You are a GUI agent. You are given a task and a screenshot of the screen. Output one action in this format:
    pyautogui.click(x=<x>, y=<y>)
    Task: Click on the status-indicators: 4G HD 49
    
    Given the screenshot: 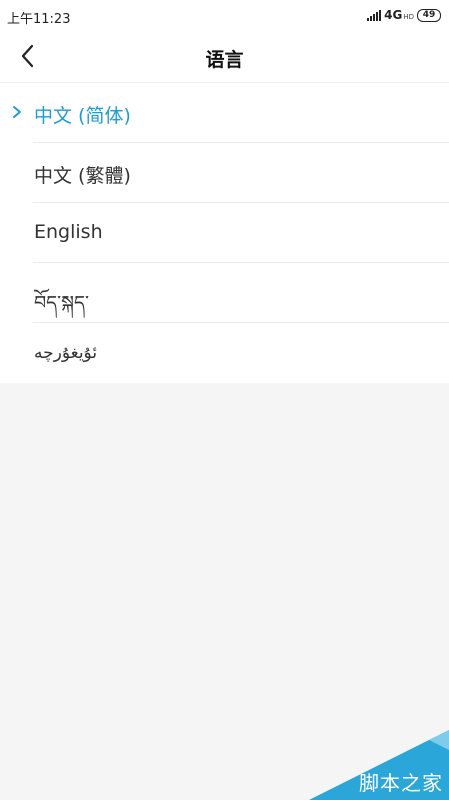 What is the action you would take?
    pyautogui.click(x=404, y=15)
    